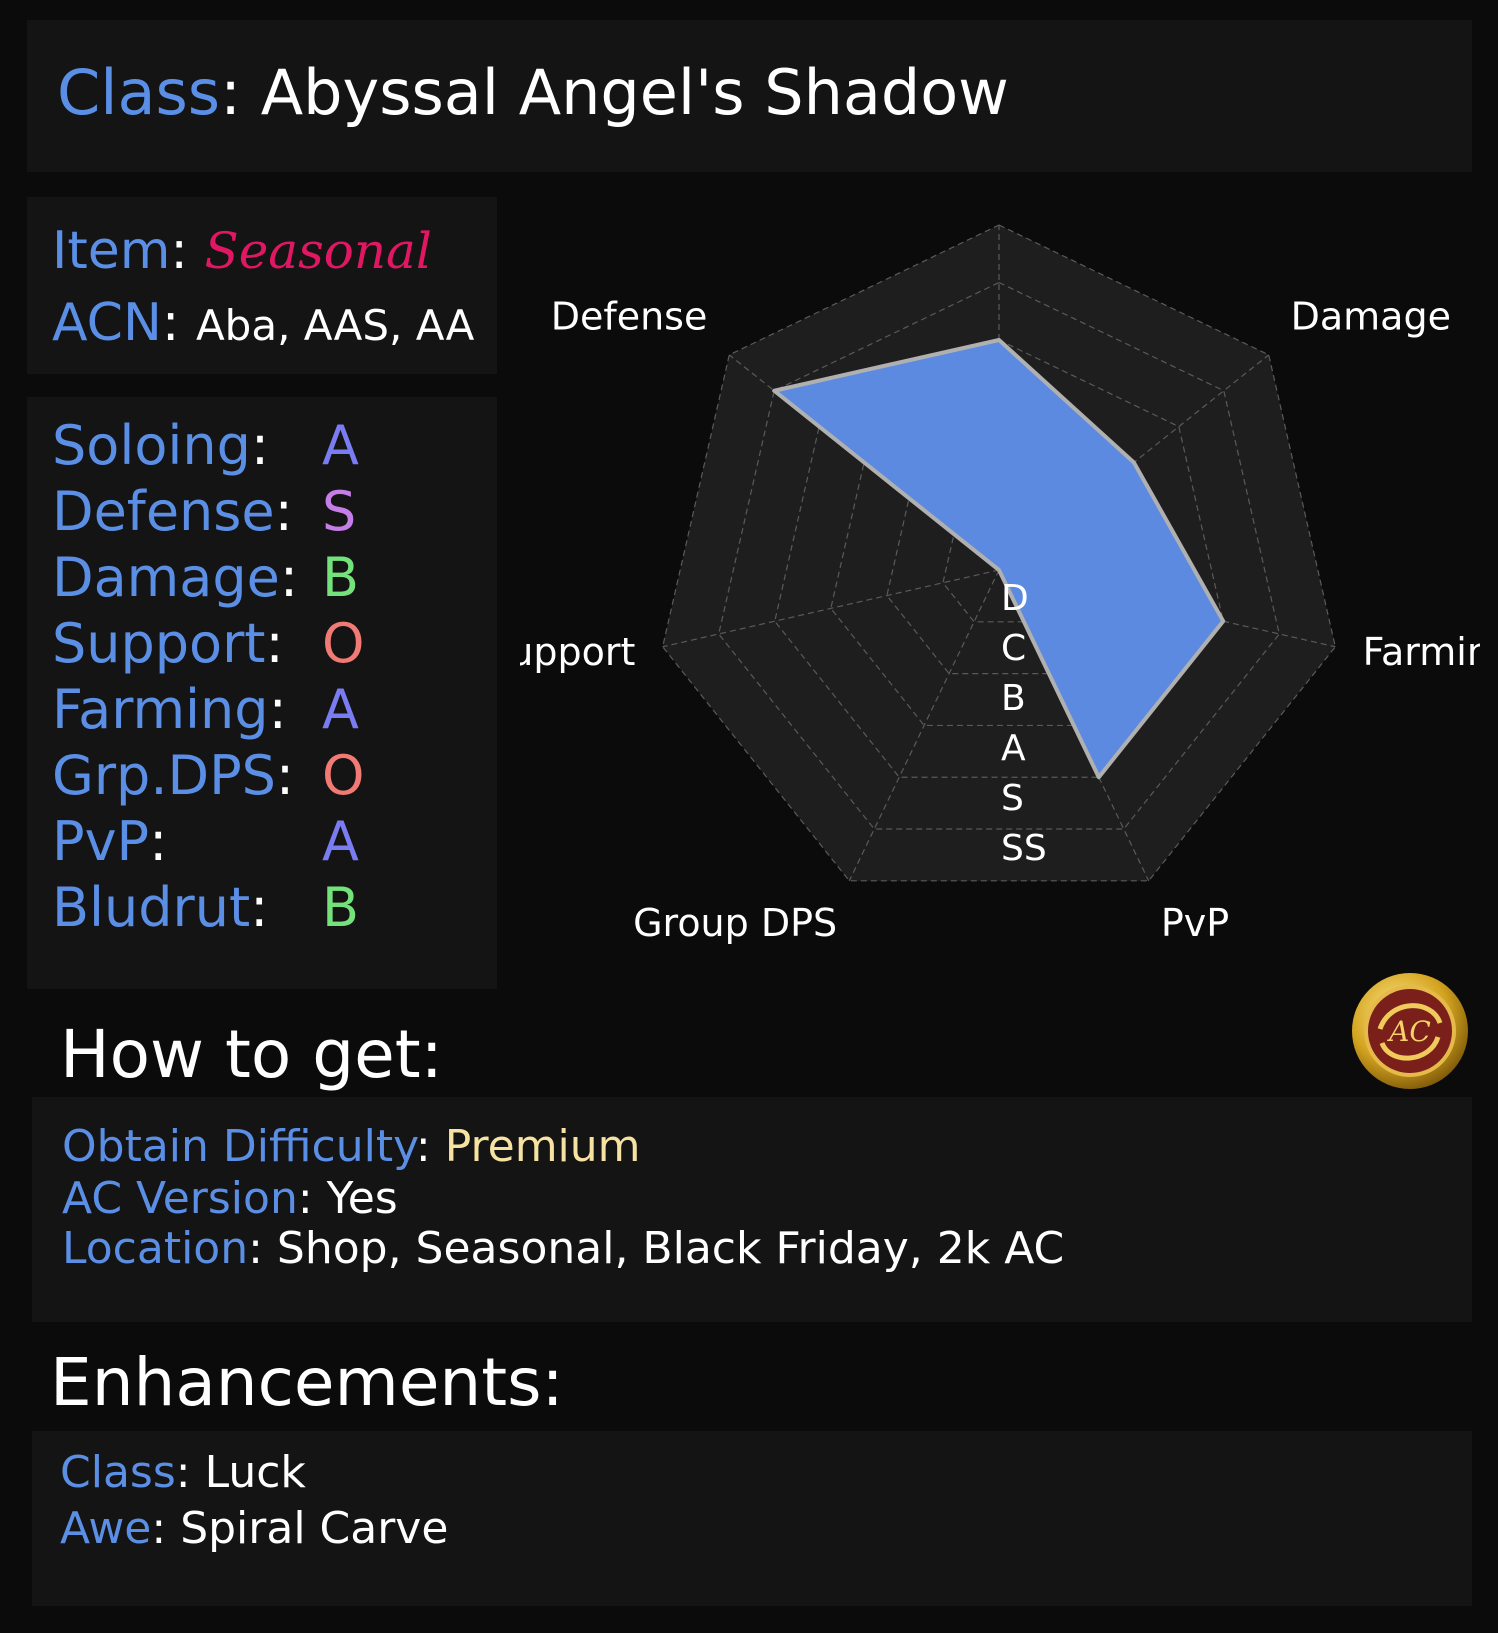 This screenshot has height=1633, width=1498. Describe the element at coordinates (1015, 598) in the screenshot. I see `radar-scale-label: D` at that location.